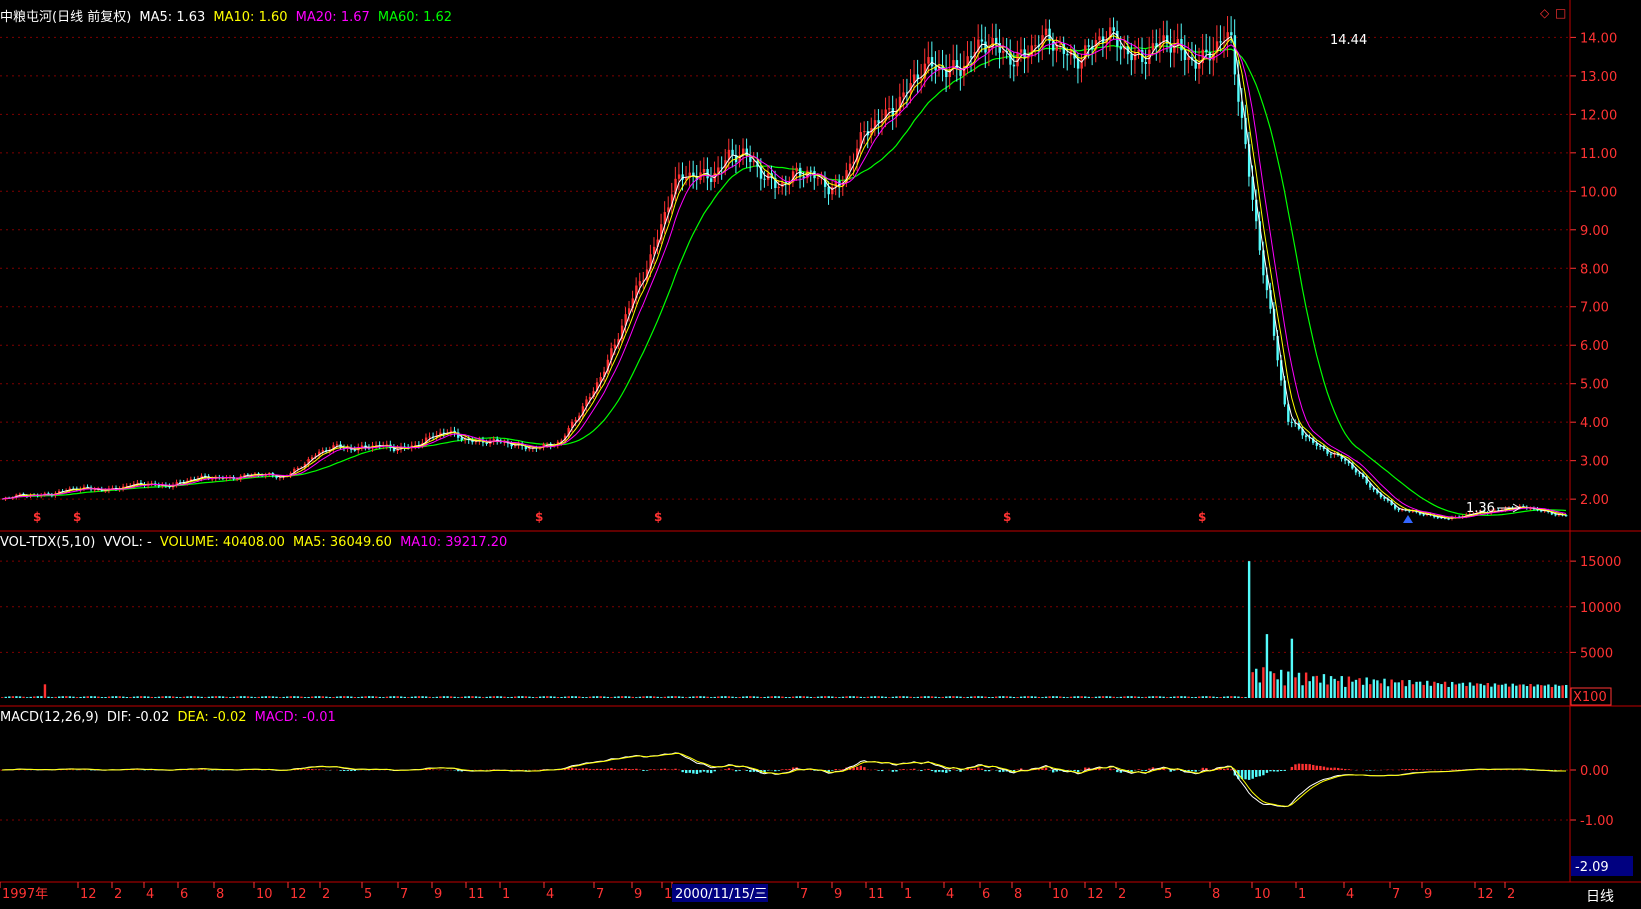  What do you see at coordinates (1594, 462) in the screenshot?
I see `price-tick-label: 3.00` at bounding box center [1594, 462].